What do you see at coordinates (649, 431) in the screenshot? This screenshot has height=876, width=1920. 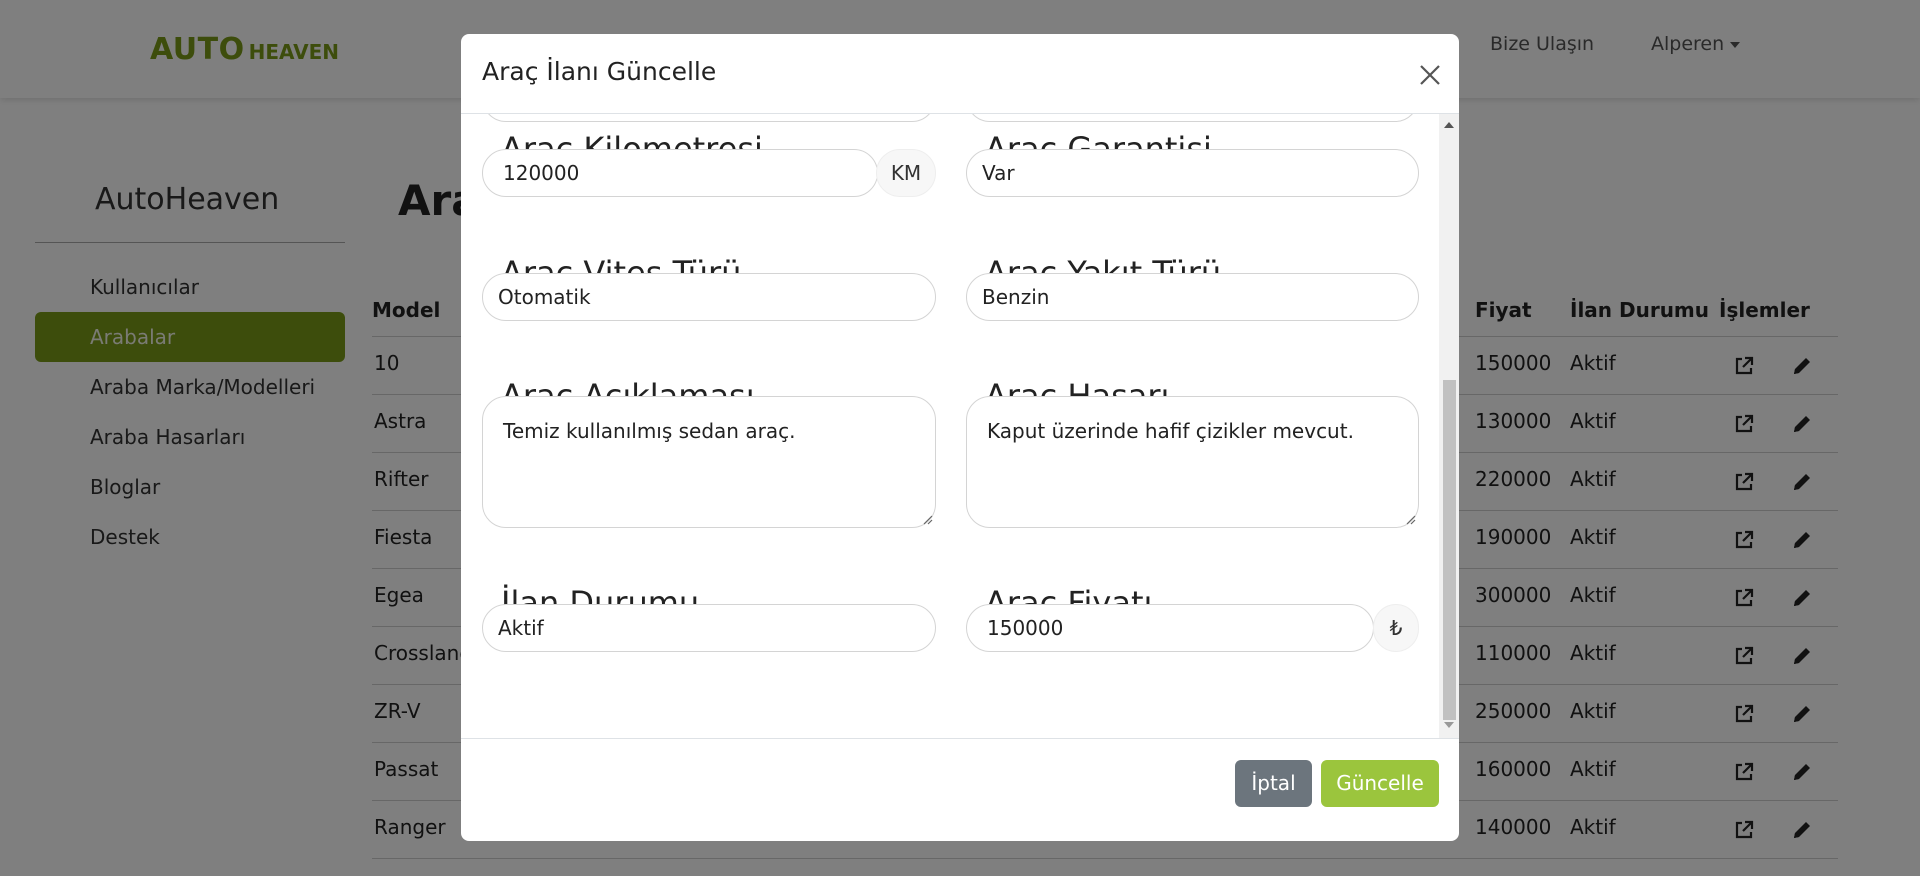 I see `description-text: Temiz kullanılmış sedan araç.` at bounding box center [649, 431].